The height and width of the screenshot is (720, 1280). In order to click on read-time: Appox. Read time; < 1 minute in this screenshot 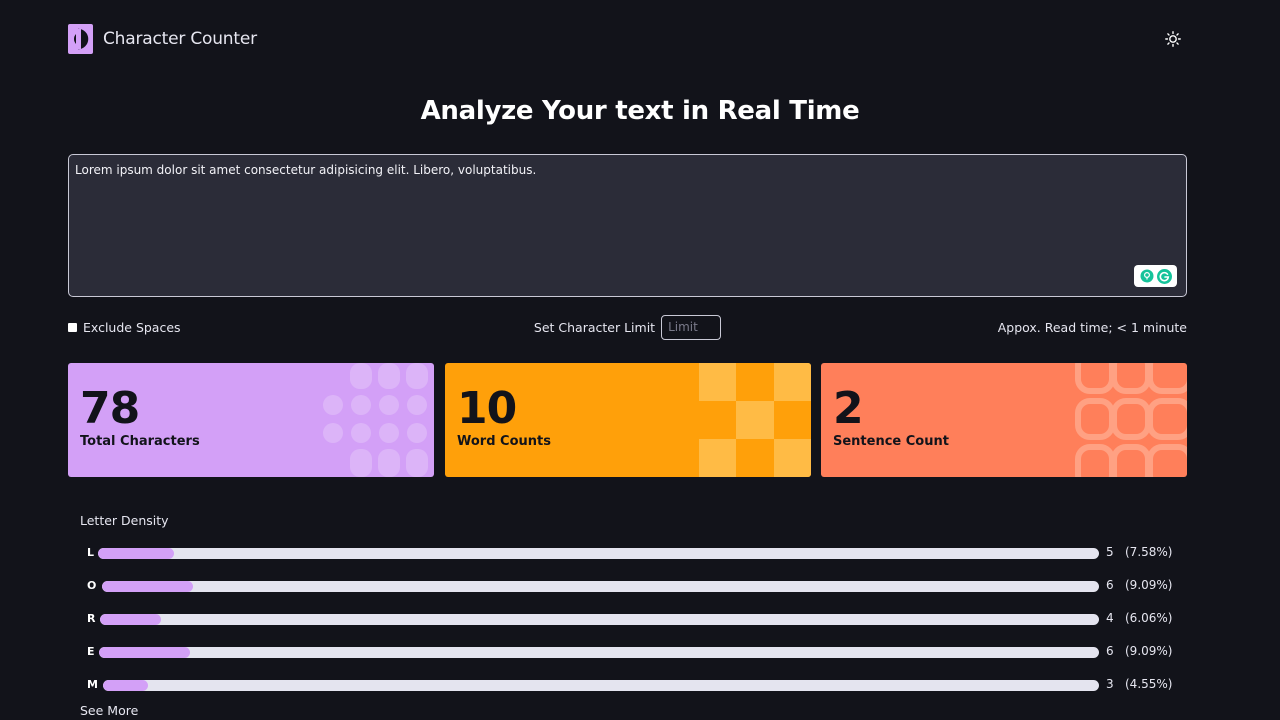, I will do `click(1092, 327)`.